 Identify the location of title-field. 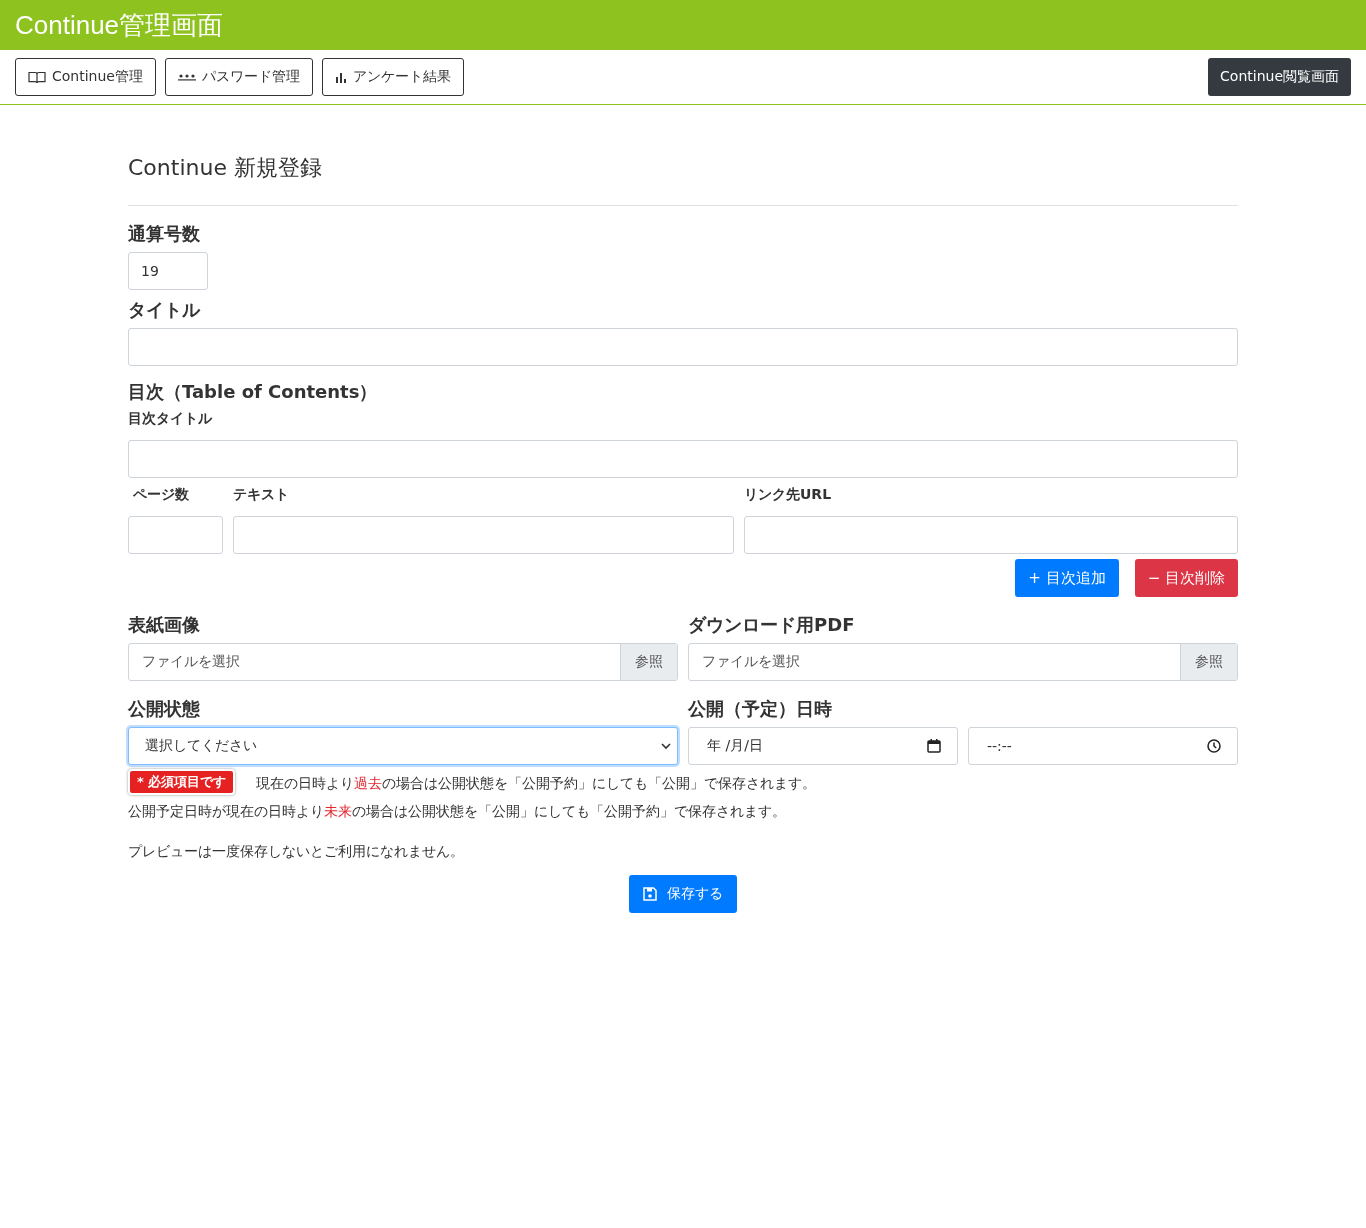
(683, 347).